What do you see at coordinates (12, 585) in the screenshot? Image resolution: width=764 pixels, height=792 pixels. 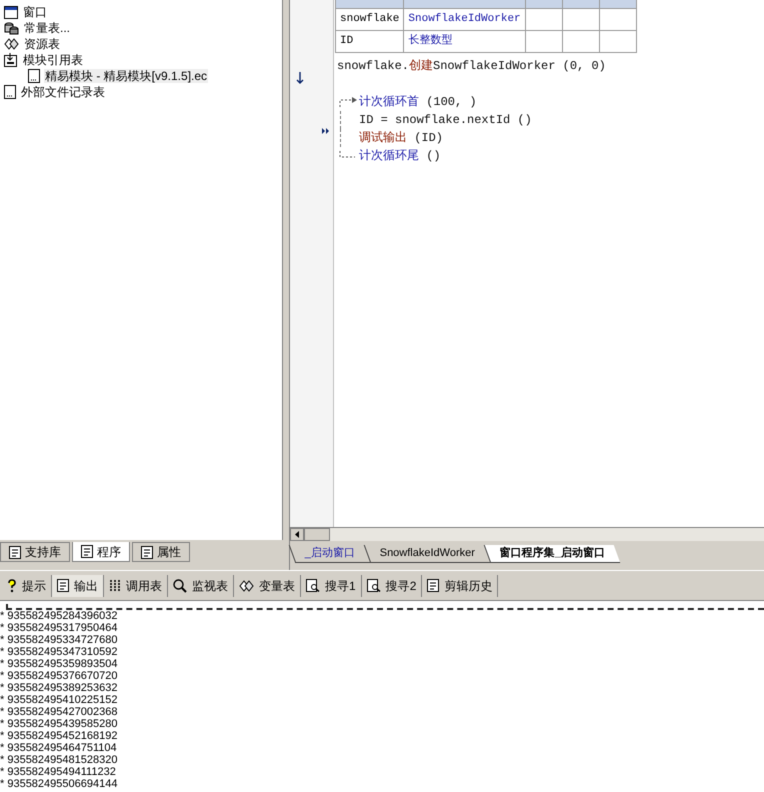 I see `question-icon` at bounding box center [12, 585].